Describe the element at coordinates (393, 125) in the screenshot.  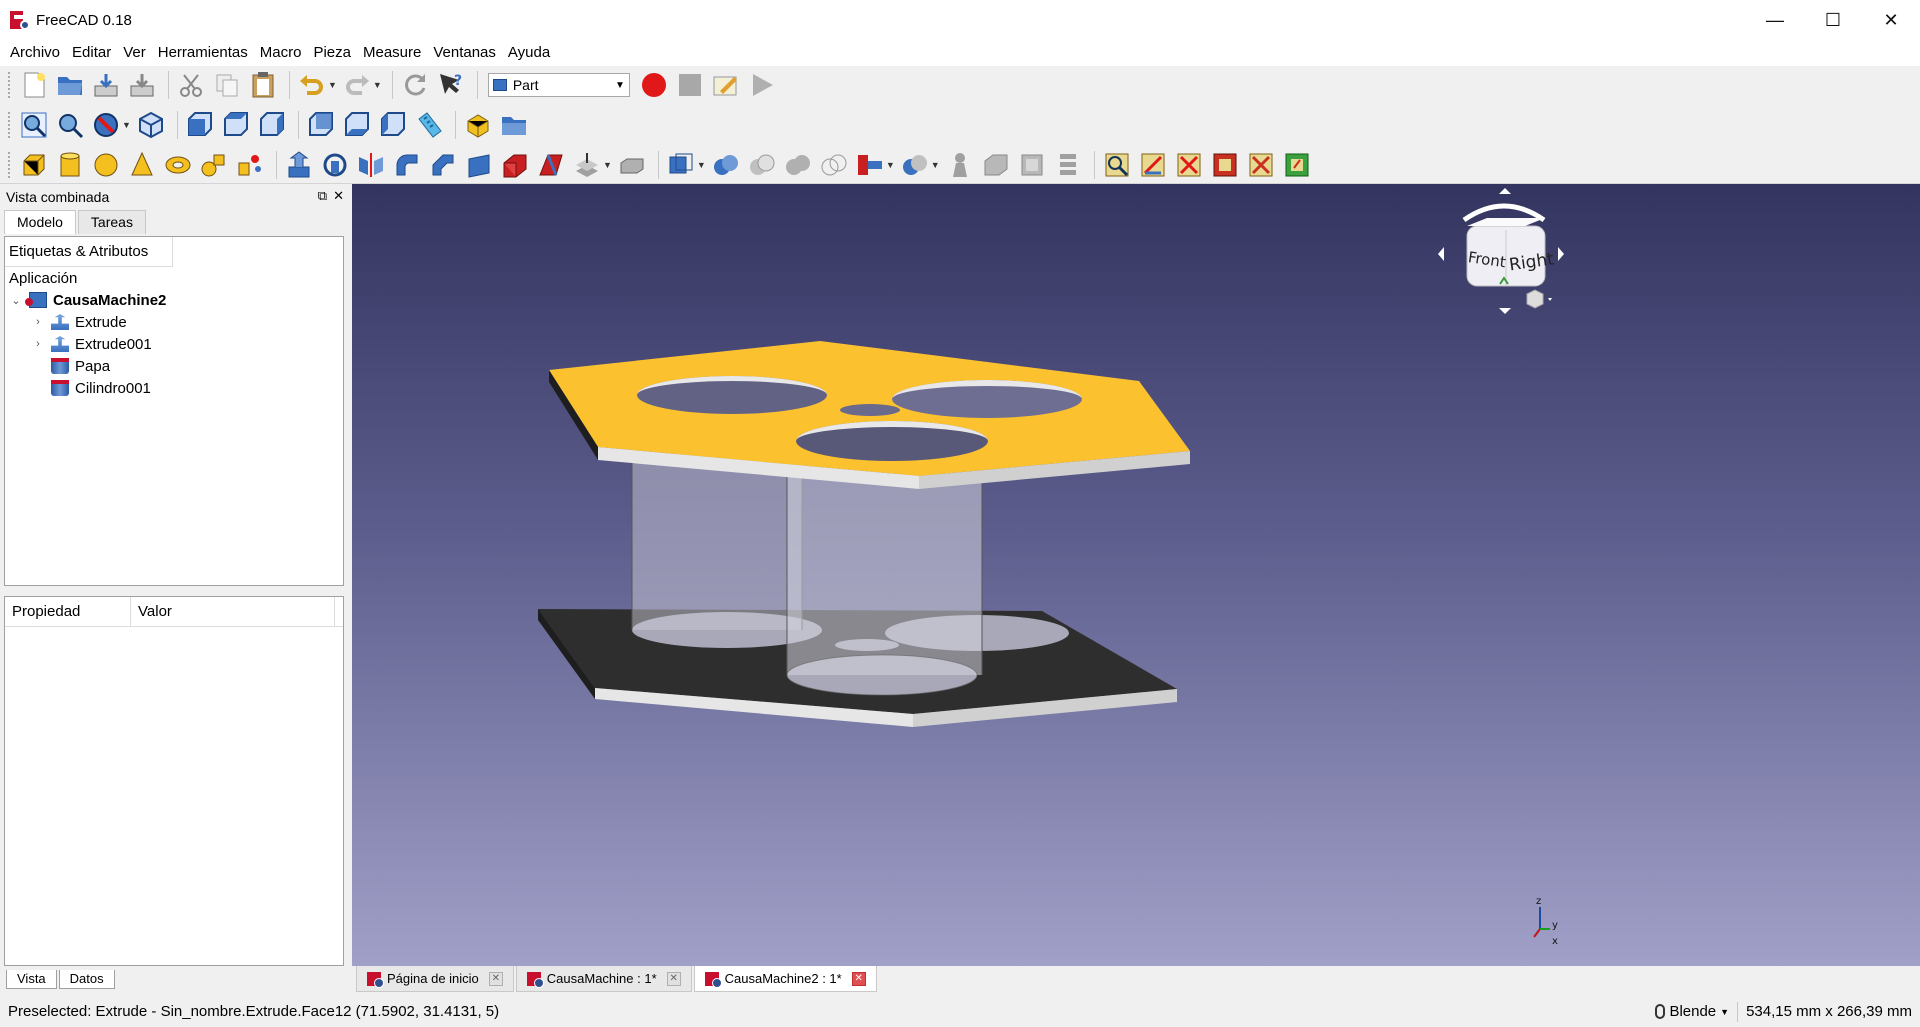
I see `left-view-icon` at that location.